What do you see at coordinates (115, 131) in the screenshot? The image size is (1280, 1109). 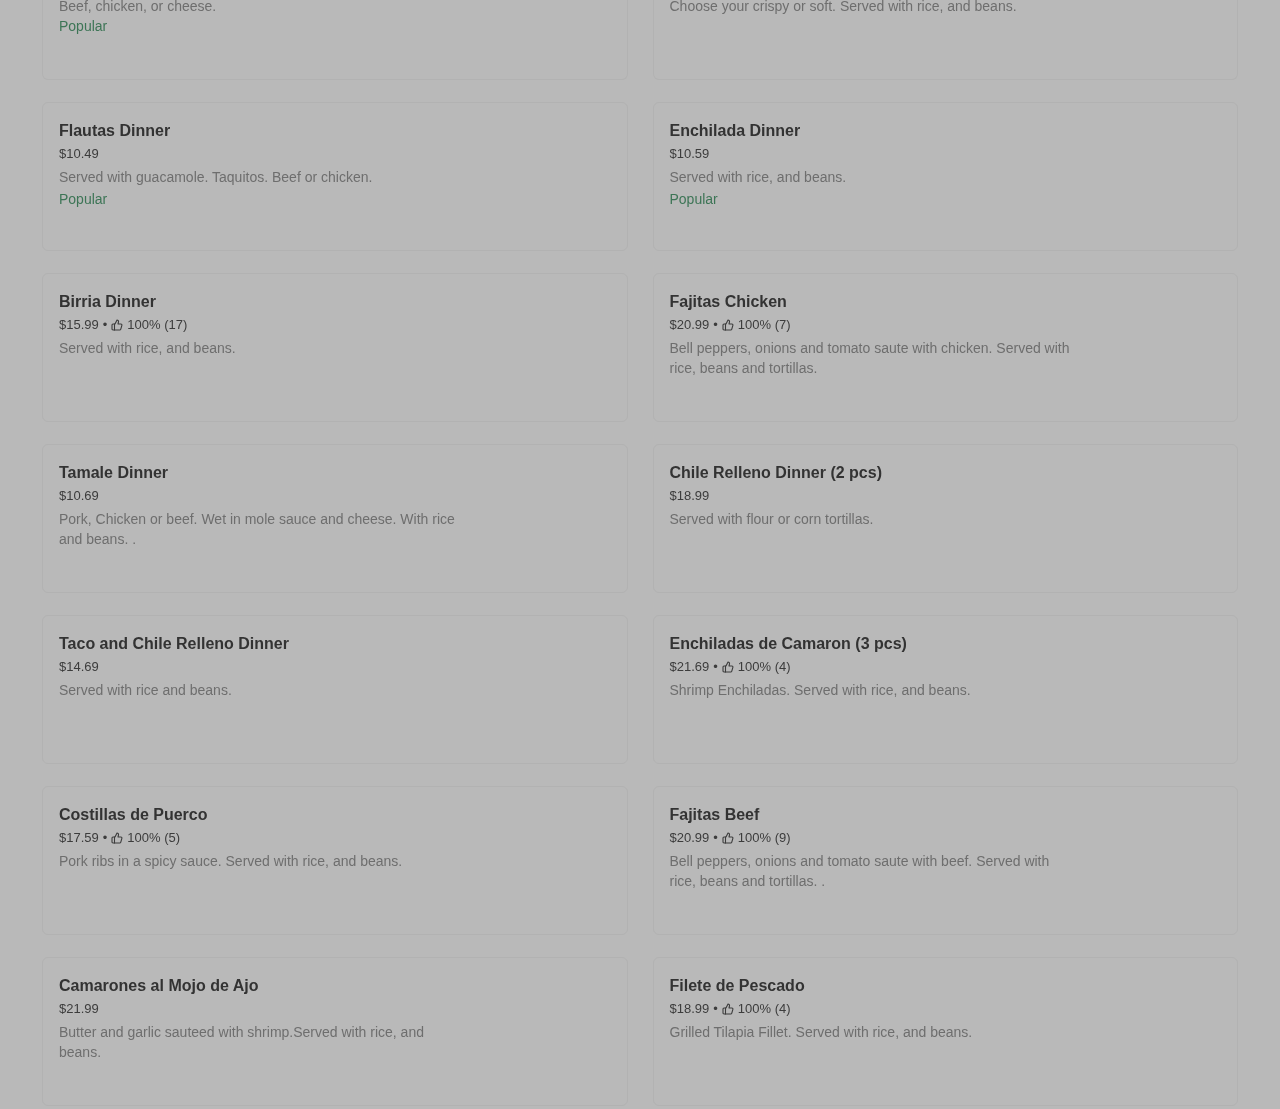 I see `item-name: Flautas Dinner` at bounding box center [115, 131].